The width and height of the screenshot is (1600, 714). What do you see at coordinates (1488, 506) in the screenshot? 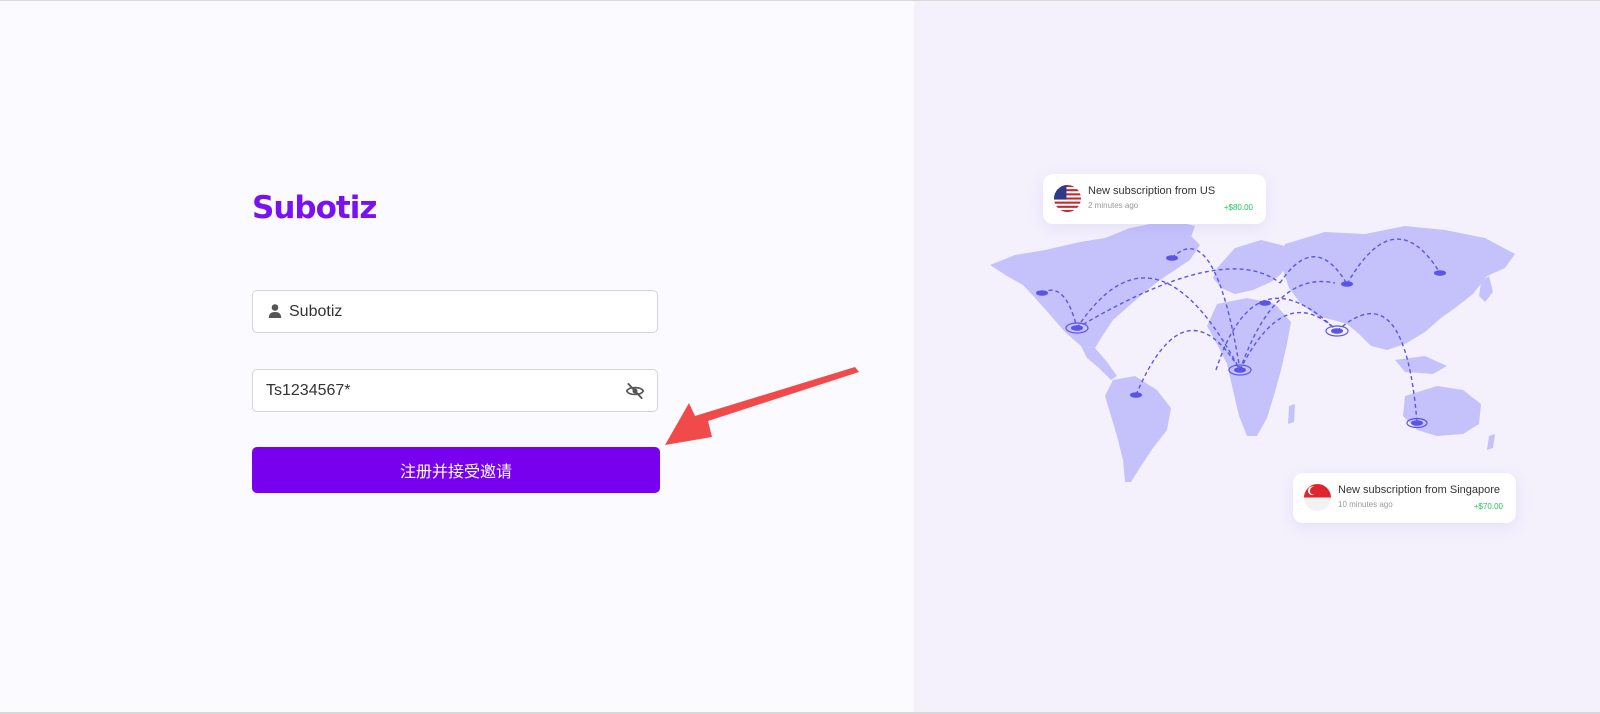
I see `notification-amount: +$70.00` at bounding box center [1488, 506].